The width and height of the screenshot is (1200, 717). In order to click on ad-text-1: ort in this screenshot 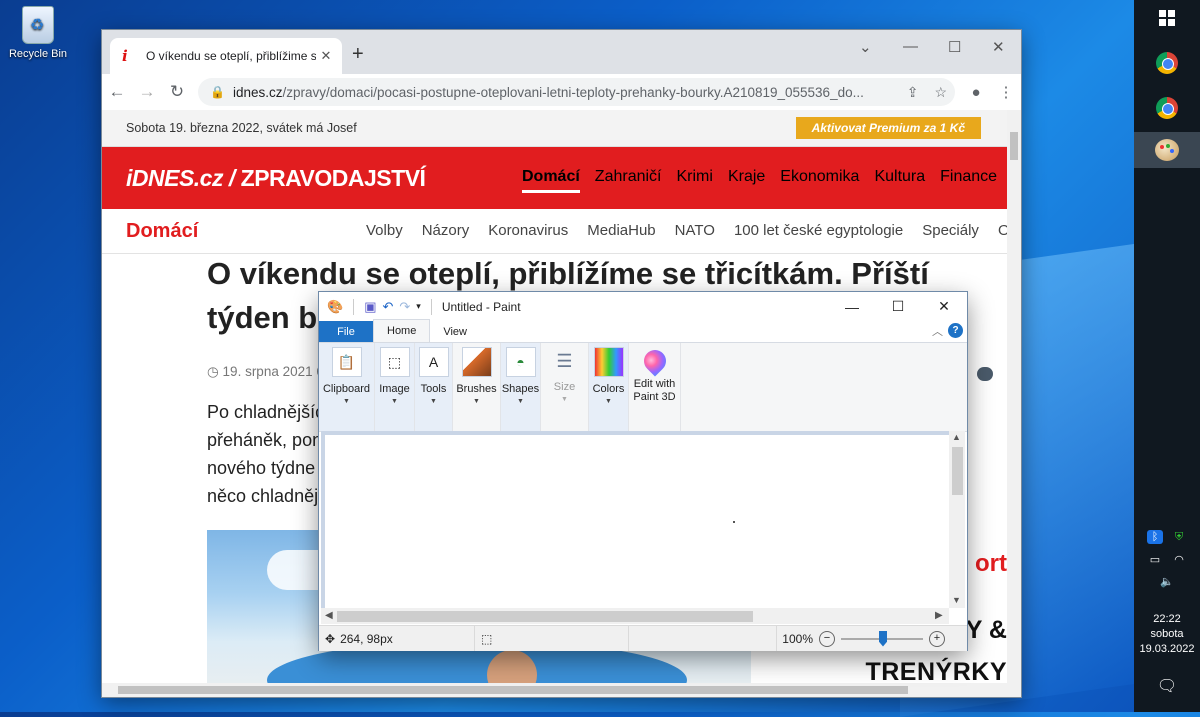, I will do `click(991, 563)`.